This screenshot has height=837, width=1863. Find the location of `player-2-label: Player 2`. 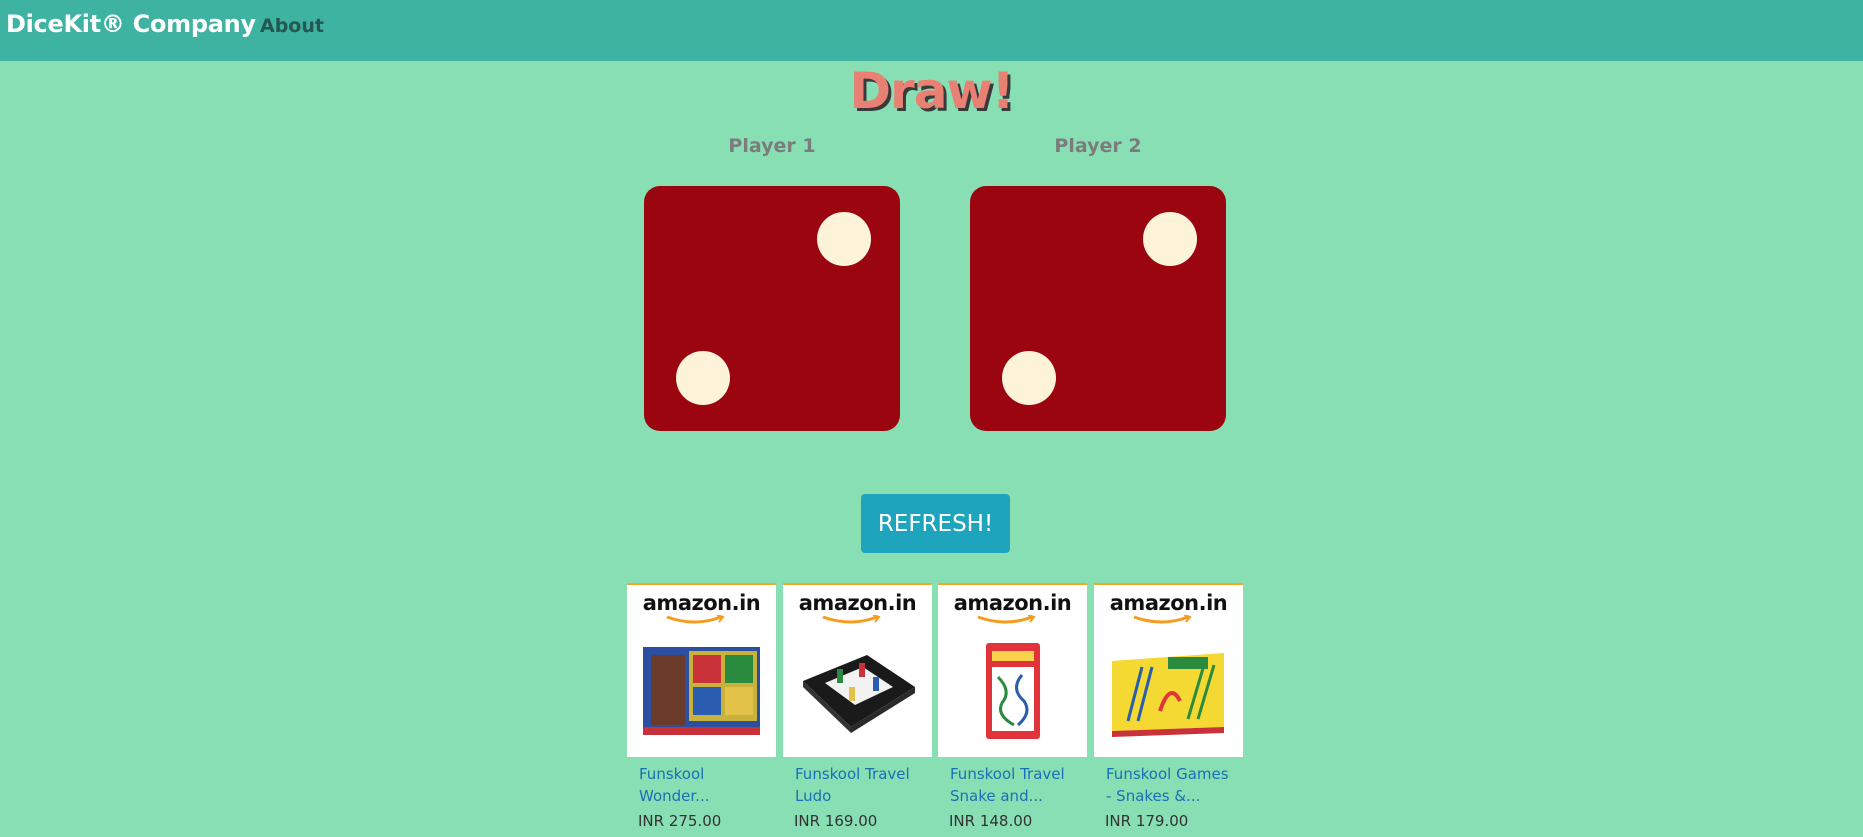

player-2-label: Player 2 is located at coordinates (1098, 146).